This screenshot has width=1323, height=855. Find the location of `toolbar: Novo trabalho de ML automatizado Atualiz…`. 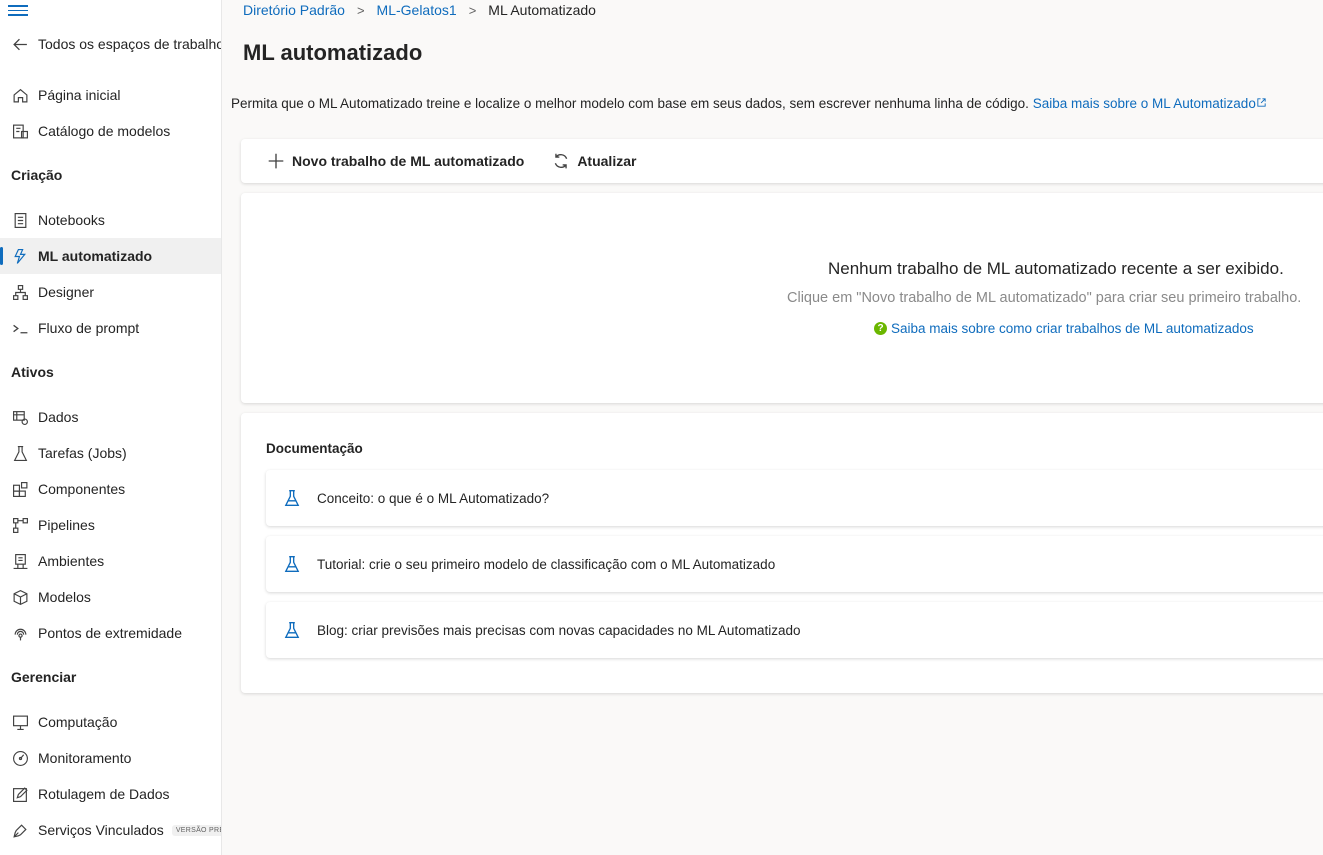

toolbar: Novo trabalho de ML automatizado Atualiz… is located at coordinates (782, 161).